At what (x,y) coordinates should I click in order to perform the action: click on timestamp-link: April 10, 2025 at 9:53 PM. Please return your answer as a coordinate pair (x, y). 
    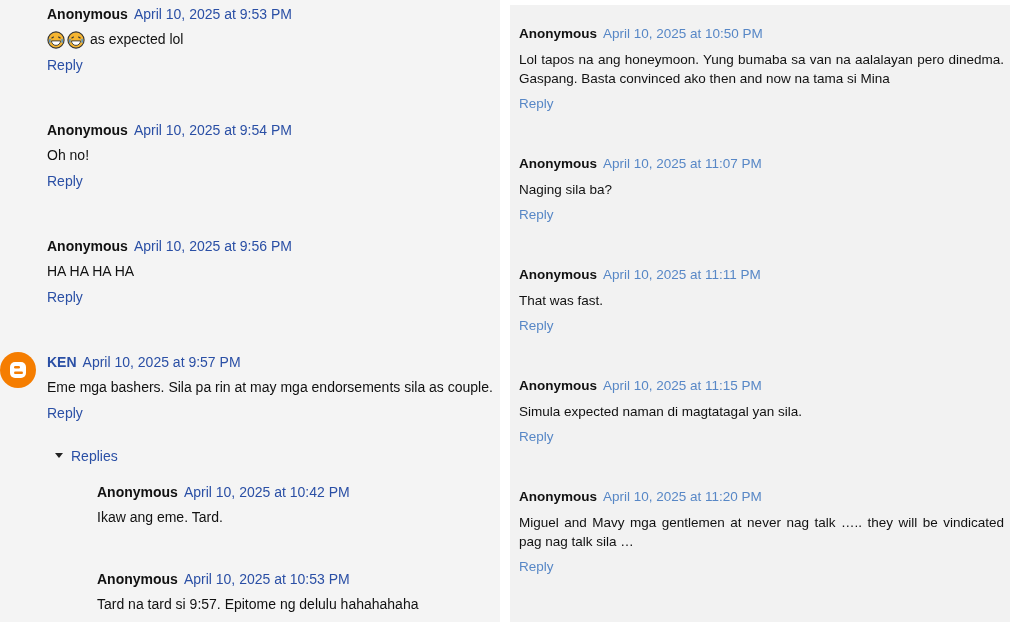
    Looking at the image, I should click on (212, 14).